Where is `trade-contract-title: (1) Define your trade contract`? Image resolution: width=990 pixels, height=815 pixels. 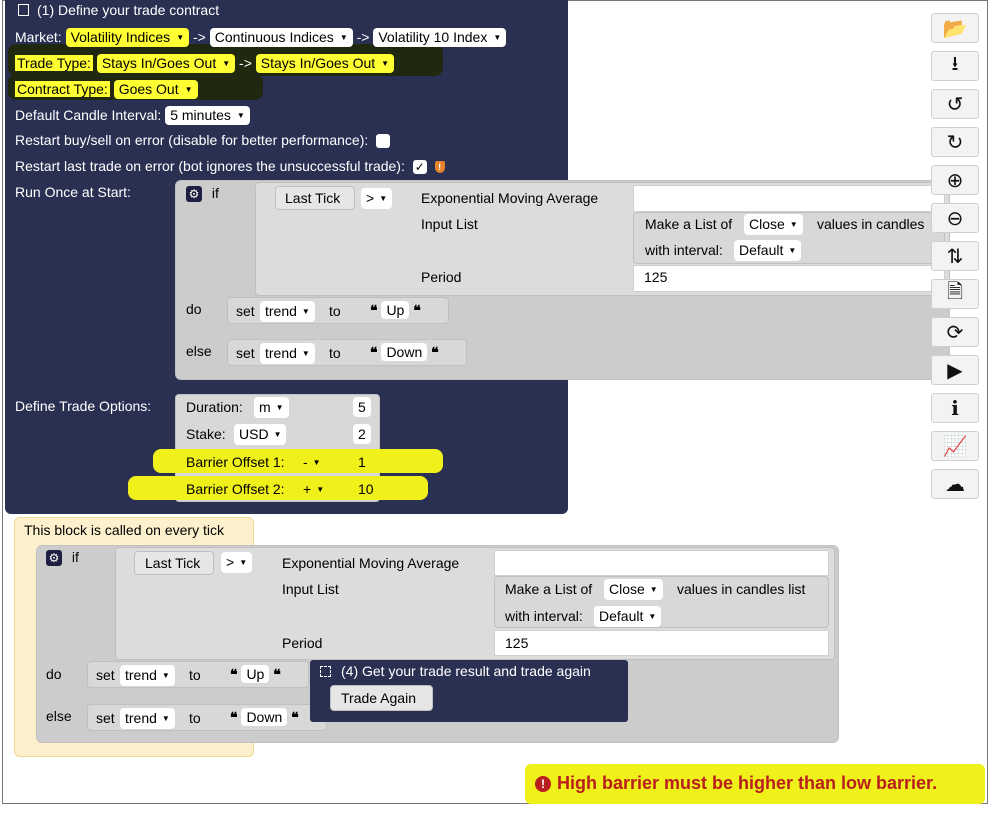 trade-contract-title: (1) Define your trade contract is located at coordinates (118, 10).